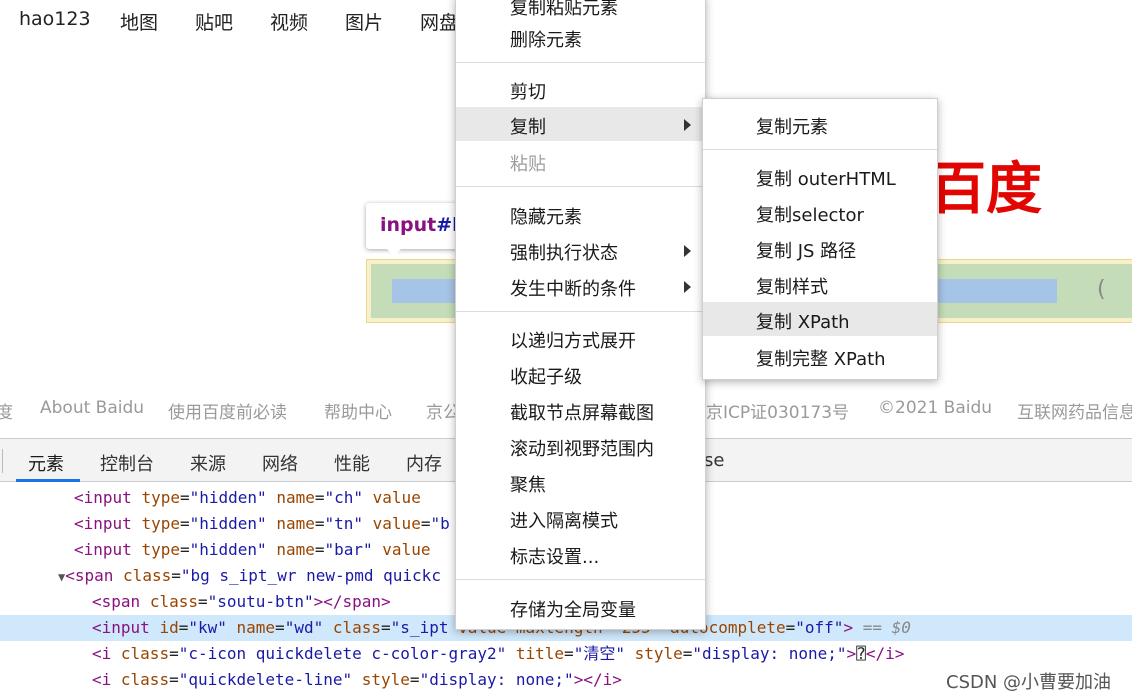 The image size is (1132, 698). What do you see at coordinates (580, 250) in the screenshot?
I see `menu-item-force-state: 强制执行状态` at bounding box center [580, 250].